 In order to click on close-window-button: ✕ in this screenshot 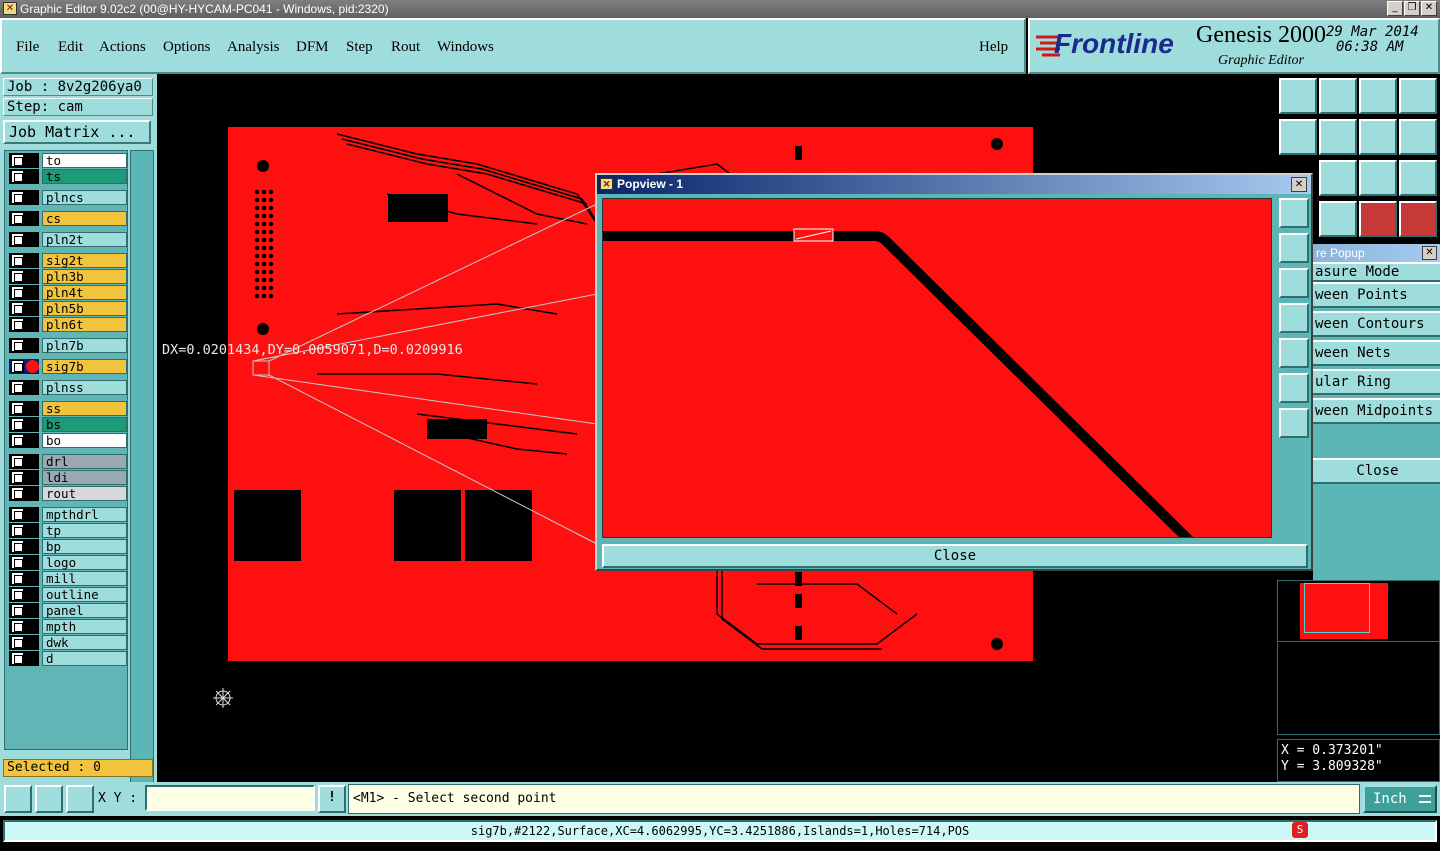, I will do `click(1429, 8)`.